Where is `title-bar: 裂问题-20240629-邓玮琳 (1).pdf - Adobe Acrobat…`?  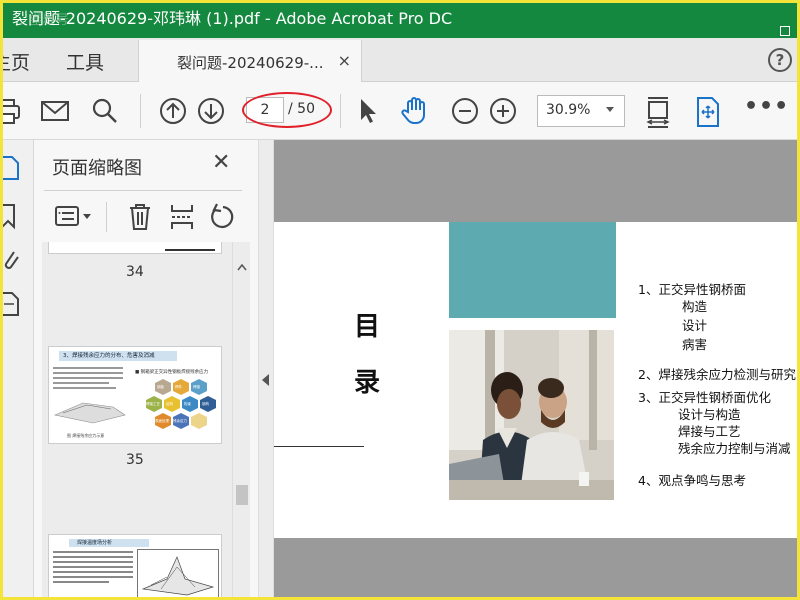
title-bar: 裂问题-20240629-邓玮琳 (1).pdf - Adobe Acrobat… is located at coordinates (400, 19).